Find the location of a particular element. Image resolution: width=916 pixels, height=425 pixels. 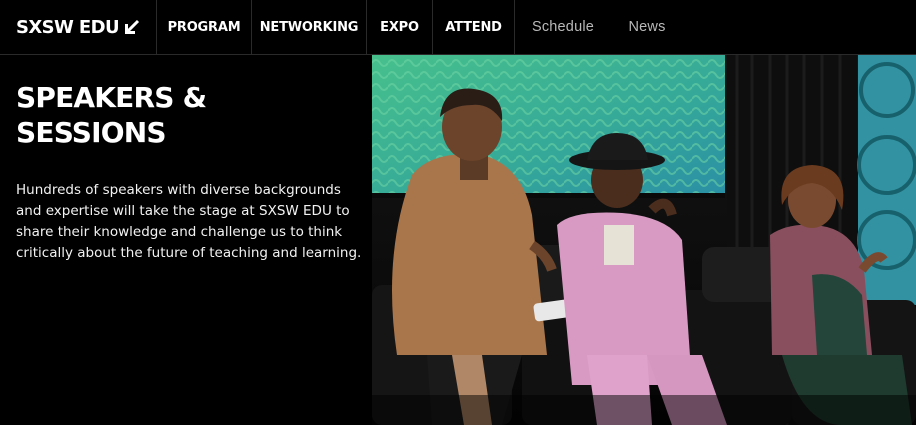

page-title: SPEAKERS & SESSIONS is located at coordinates (111, 115).